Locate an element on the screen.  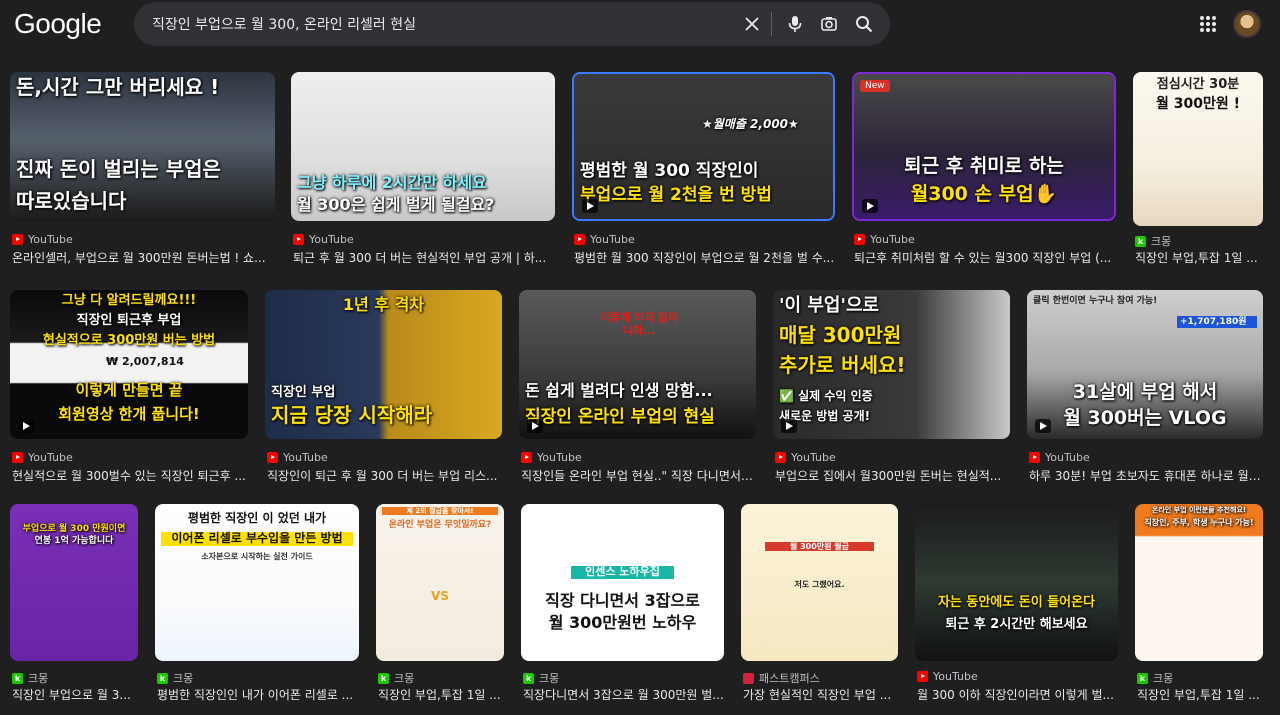
thumbnail-caption: 새로운 방법 공개! is located at coordinates (825, 416).